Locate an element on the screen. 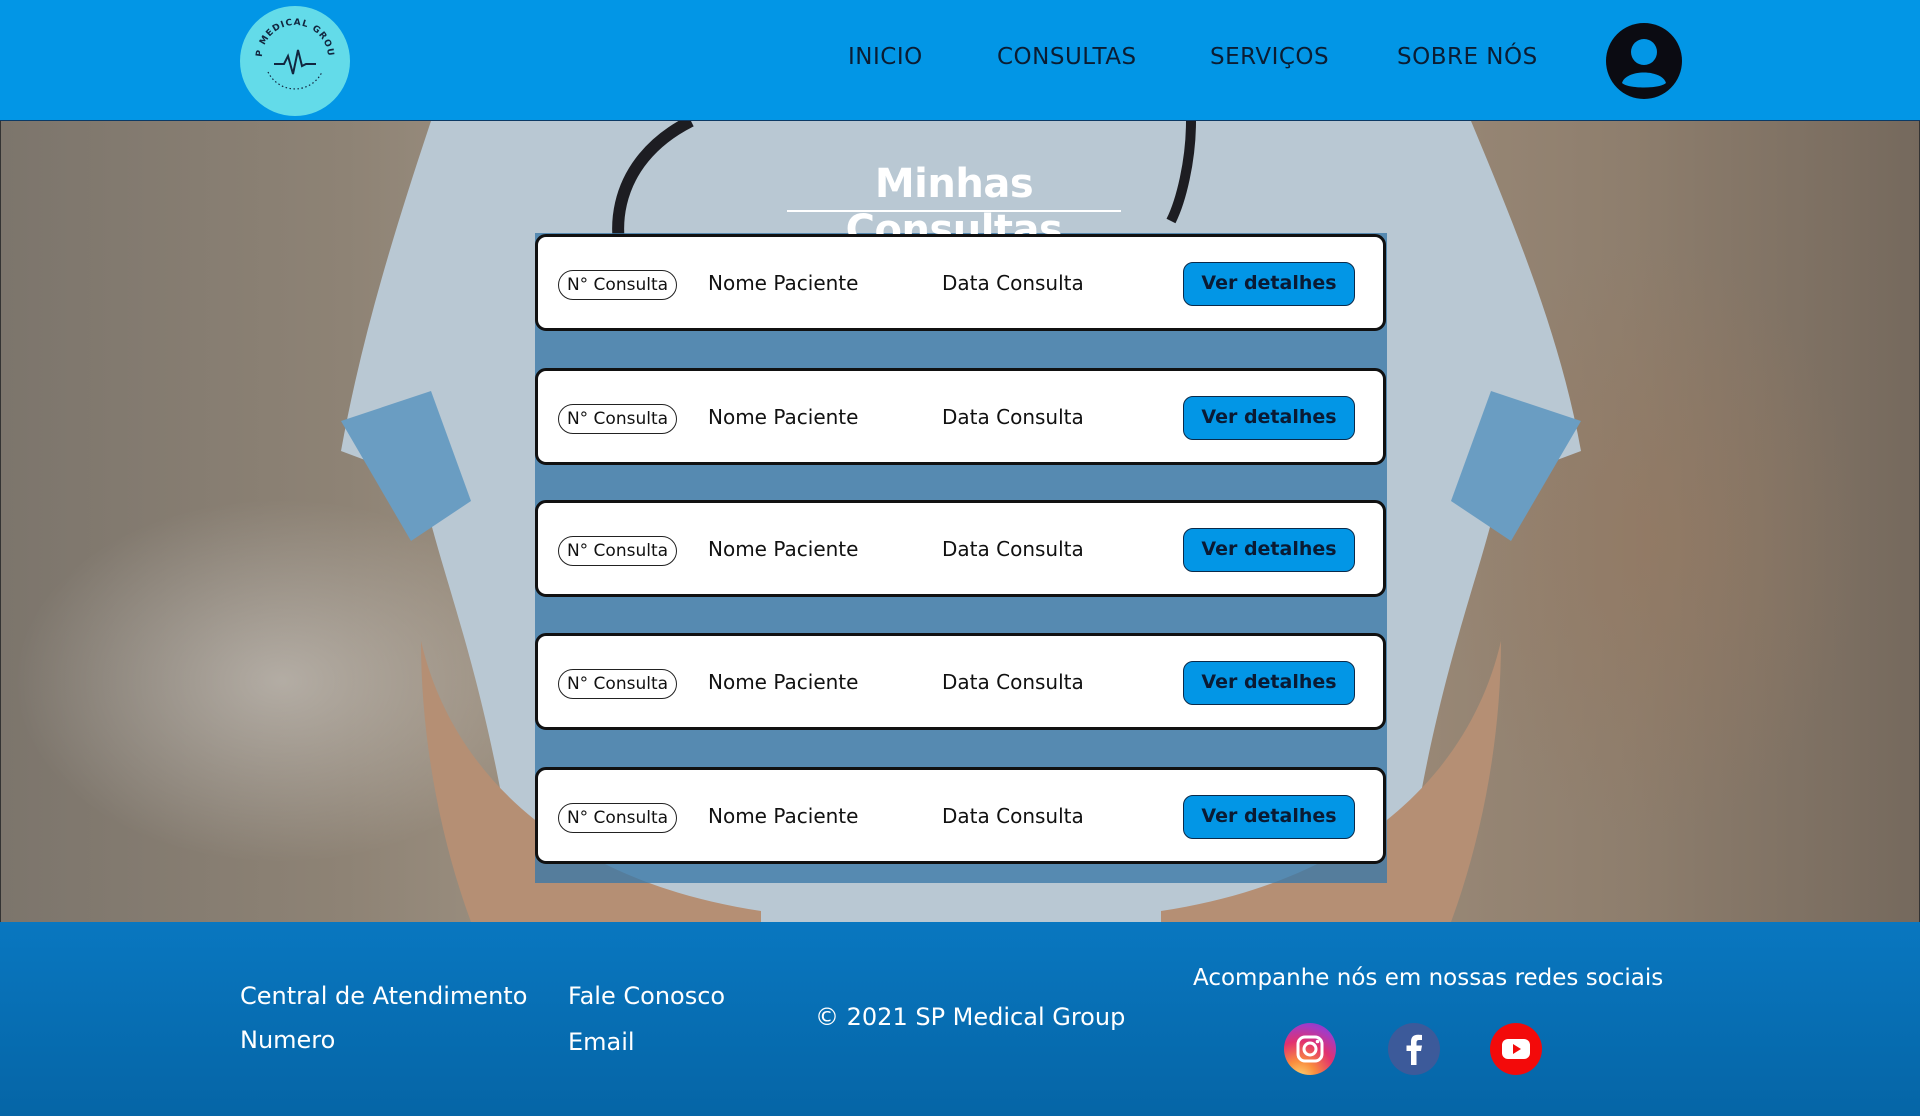 The image size is (1920, 1116). fale-conosco-link: Fale Conosco is located at coordinates (646, 996).